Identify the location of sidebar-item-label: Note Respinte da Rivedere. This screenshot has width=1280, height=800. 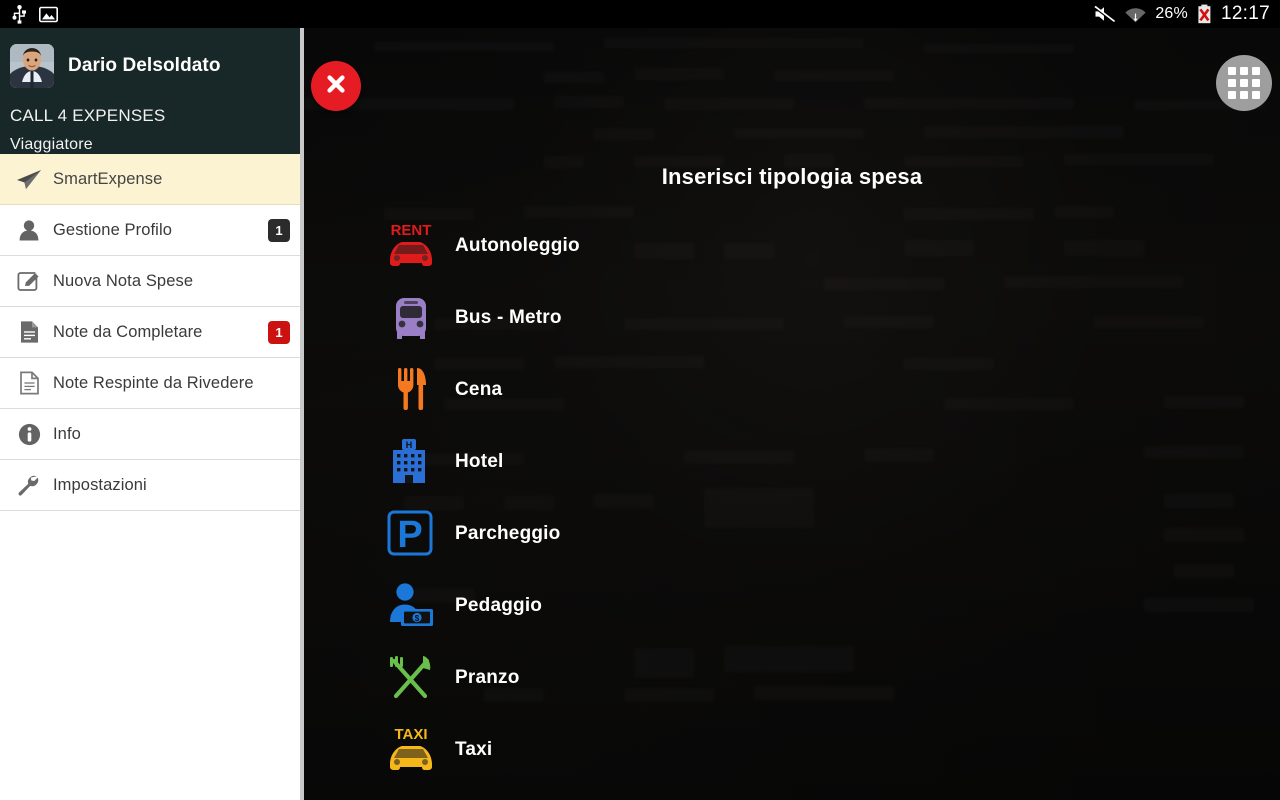
(153, 382).